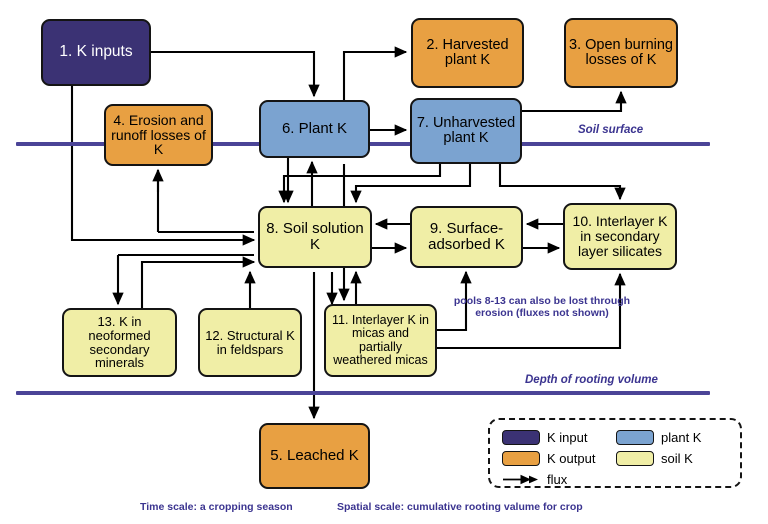  I want to click on node-6-plant-k: 6. Plant K, so click(314, 129).